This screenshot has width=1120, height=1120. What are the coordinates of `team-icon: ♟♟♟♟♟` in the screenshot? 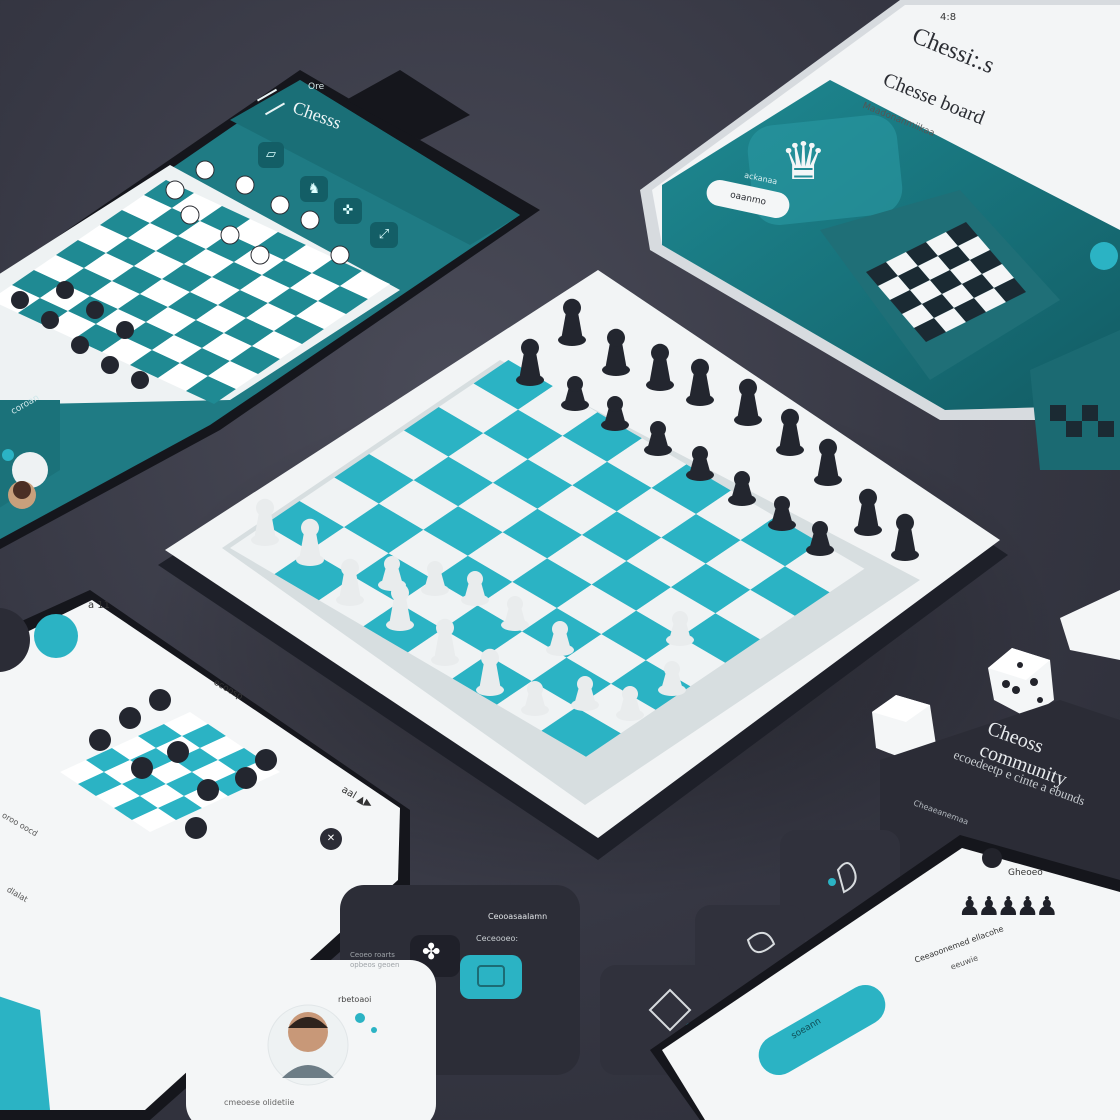 It's located at (1008, 907).